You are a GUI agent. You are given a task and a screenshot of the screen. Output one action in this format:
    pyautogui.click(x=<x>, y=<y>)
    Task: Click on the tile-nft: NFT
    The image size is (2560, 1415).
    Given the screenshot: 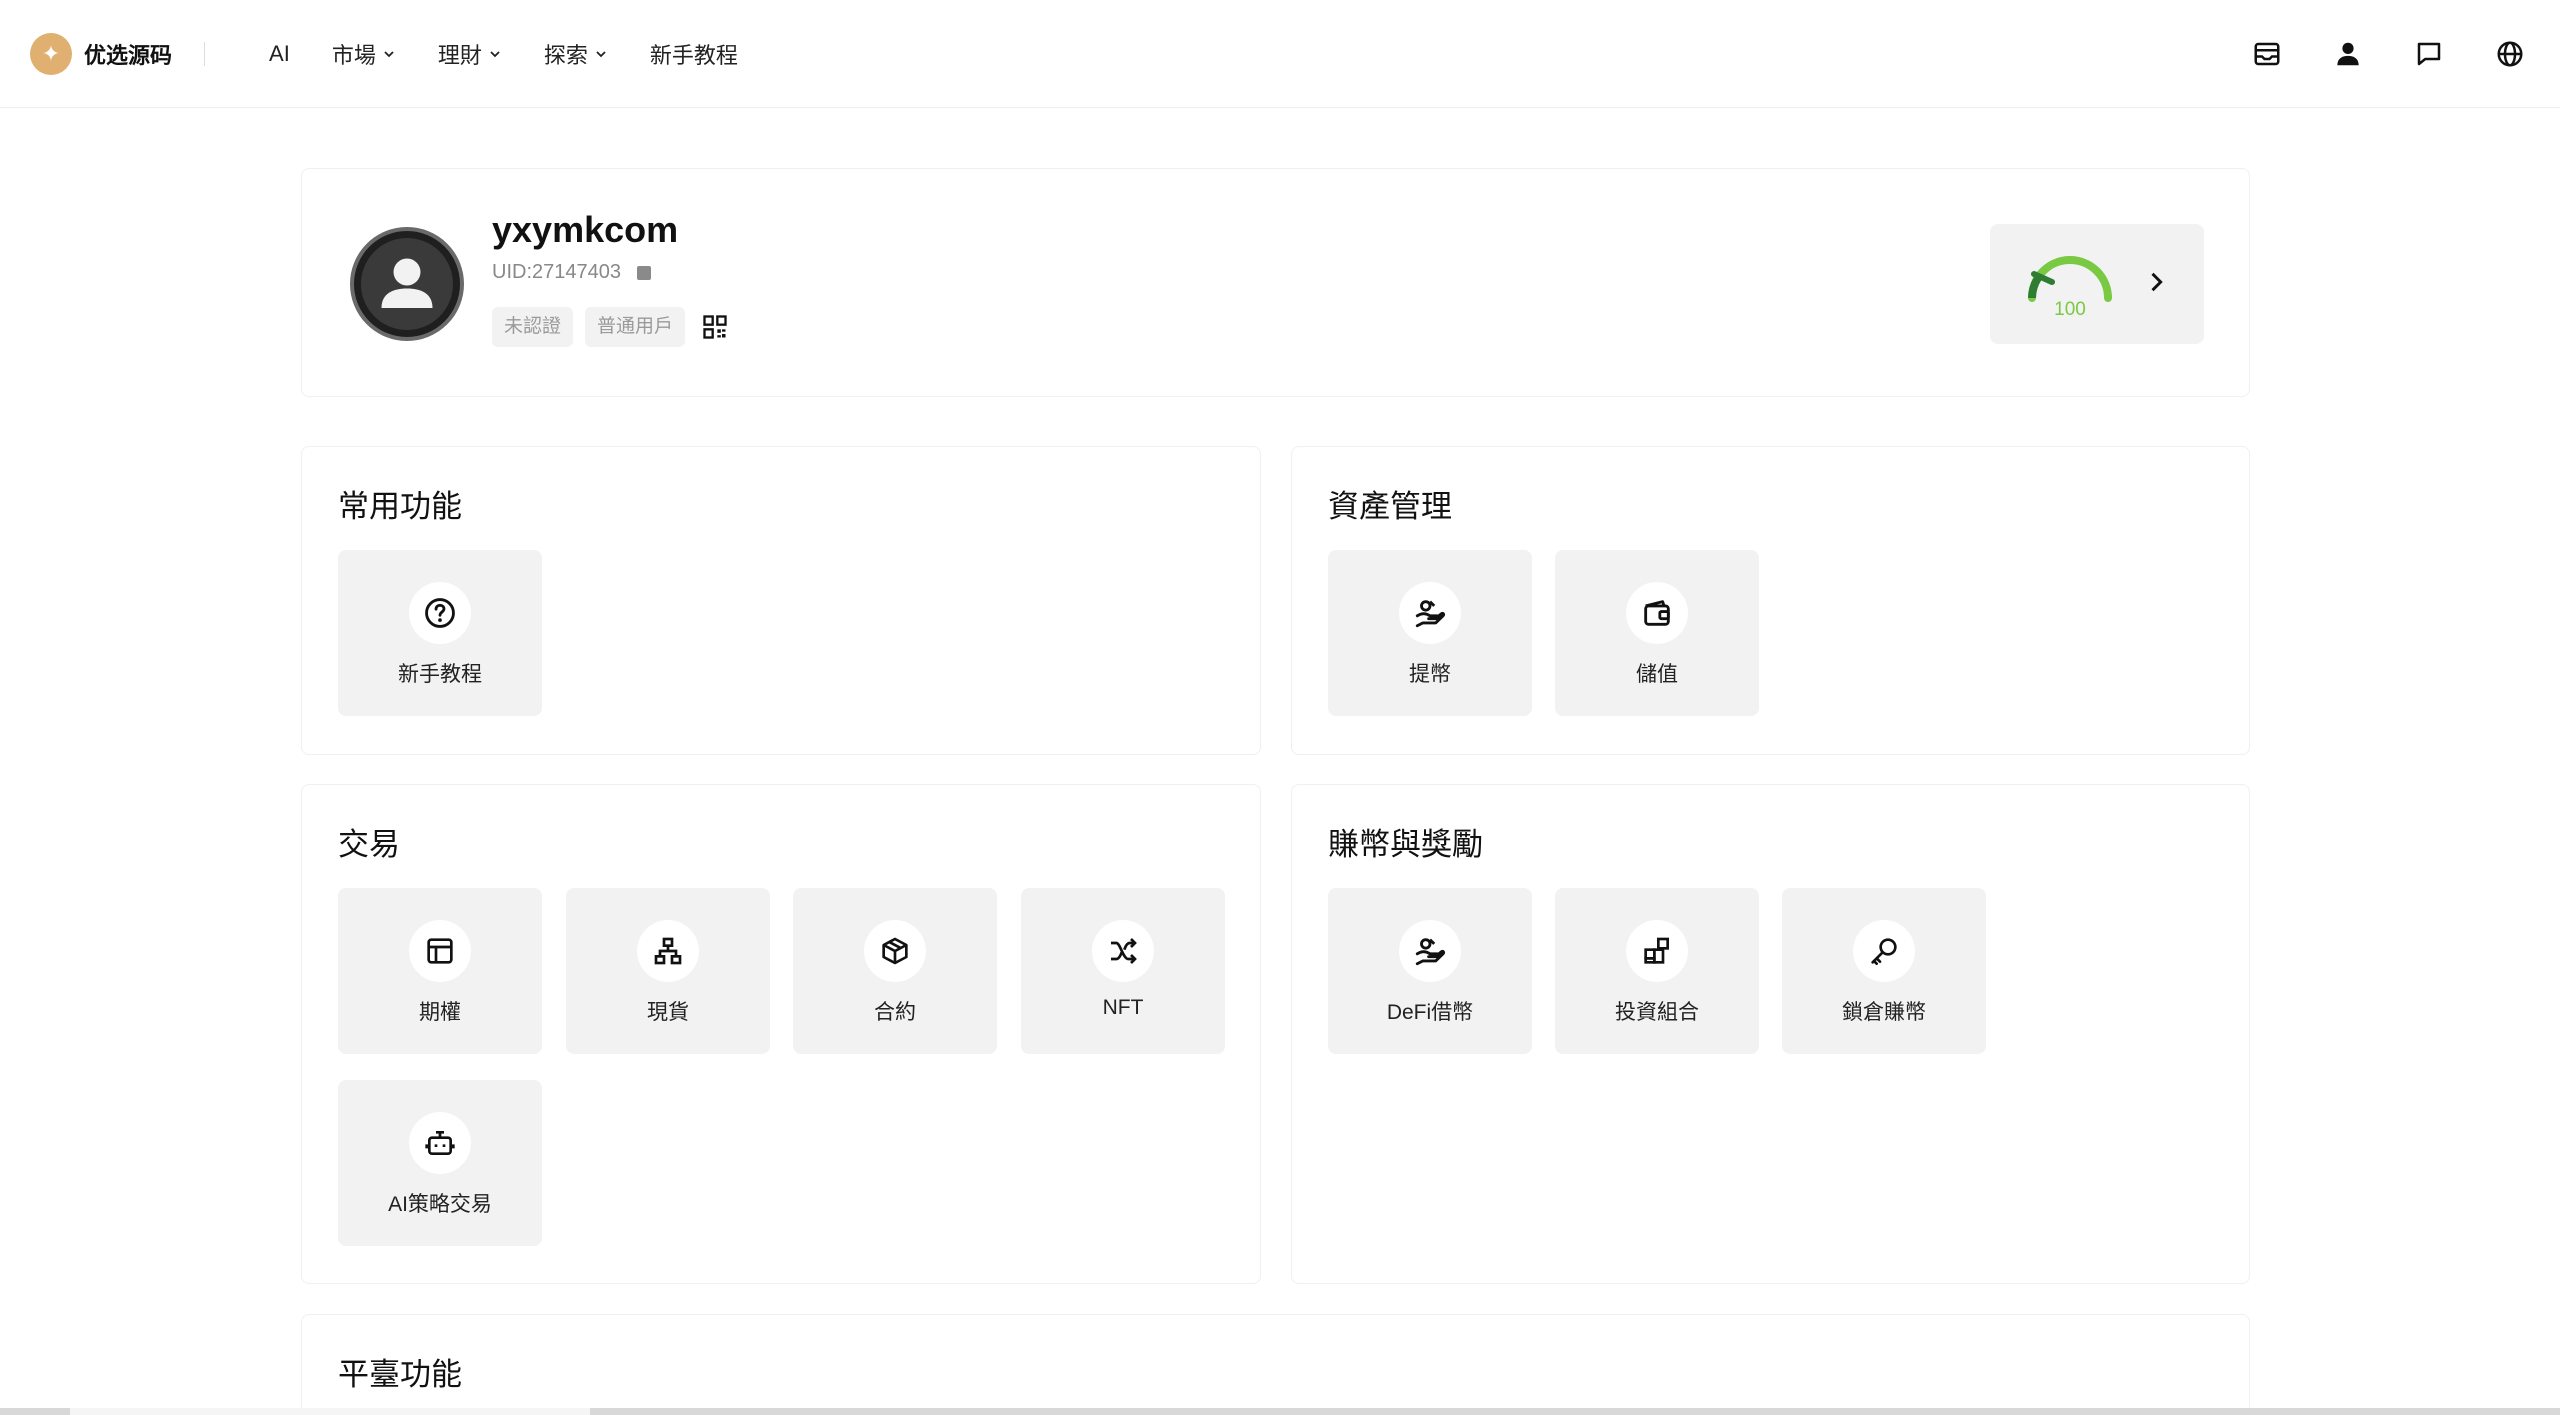 What is the action you would take?
    pyautogui.click(x=1123, y=971)
    